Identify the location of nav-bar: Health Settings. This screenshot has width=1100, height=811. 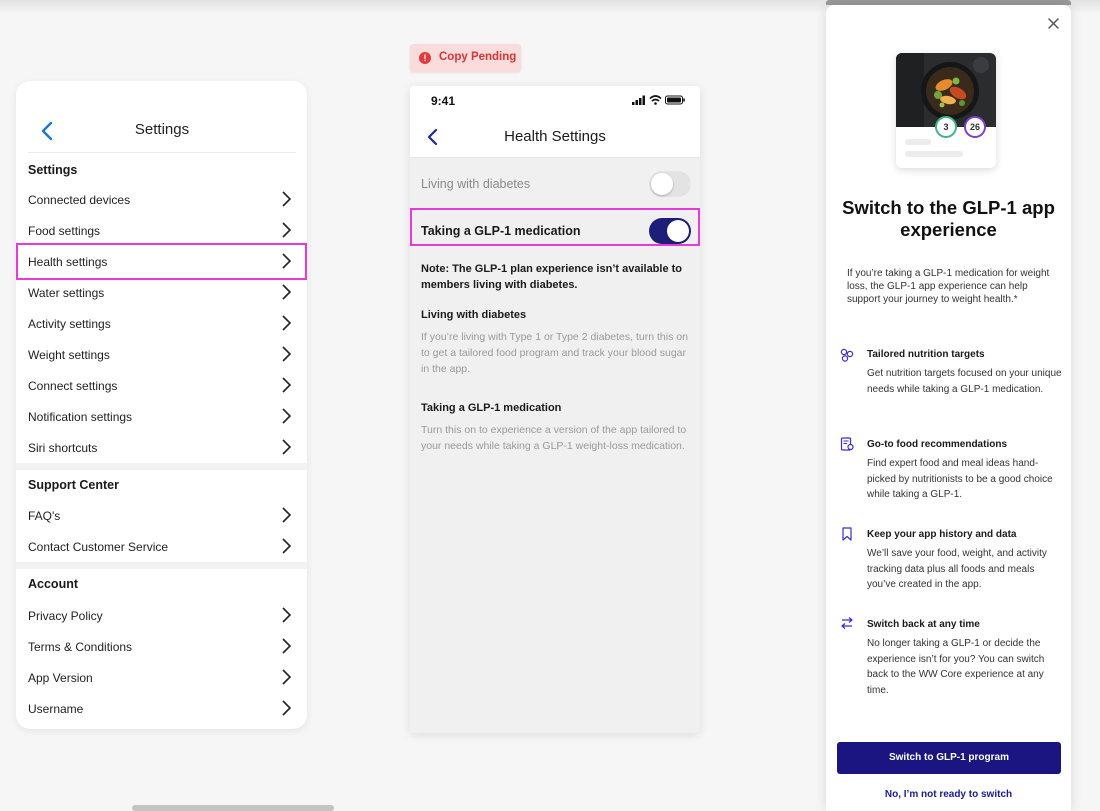
(555, 136).